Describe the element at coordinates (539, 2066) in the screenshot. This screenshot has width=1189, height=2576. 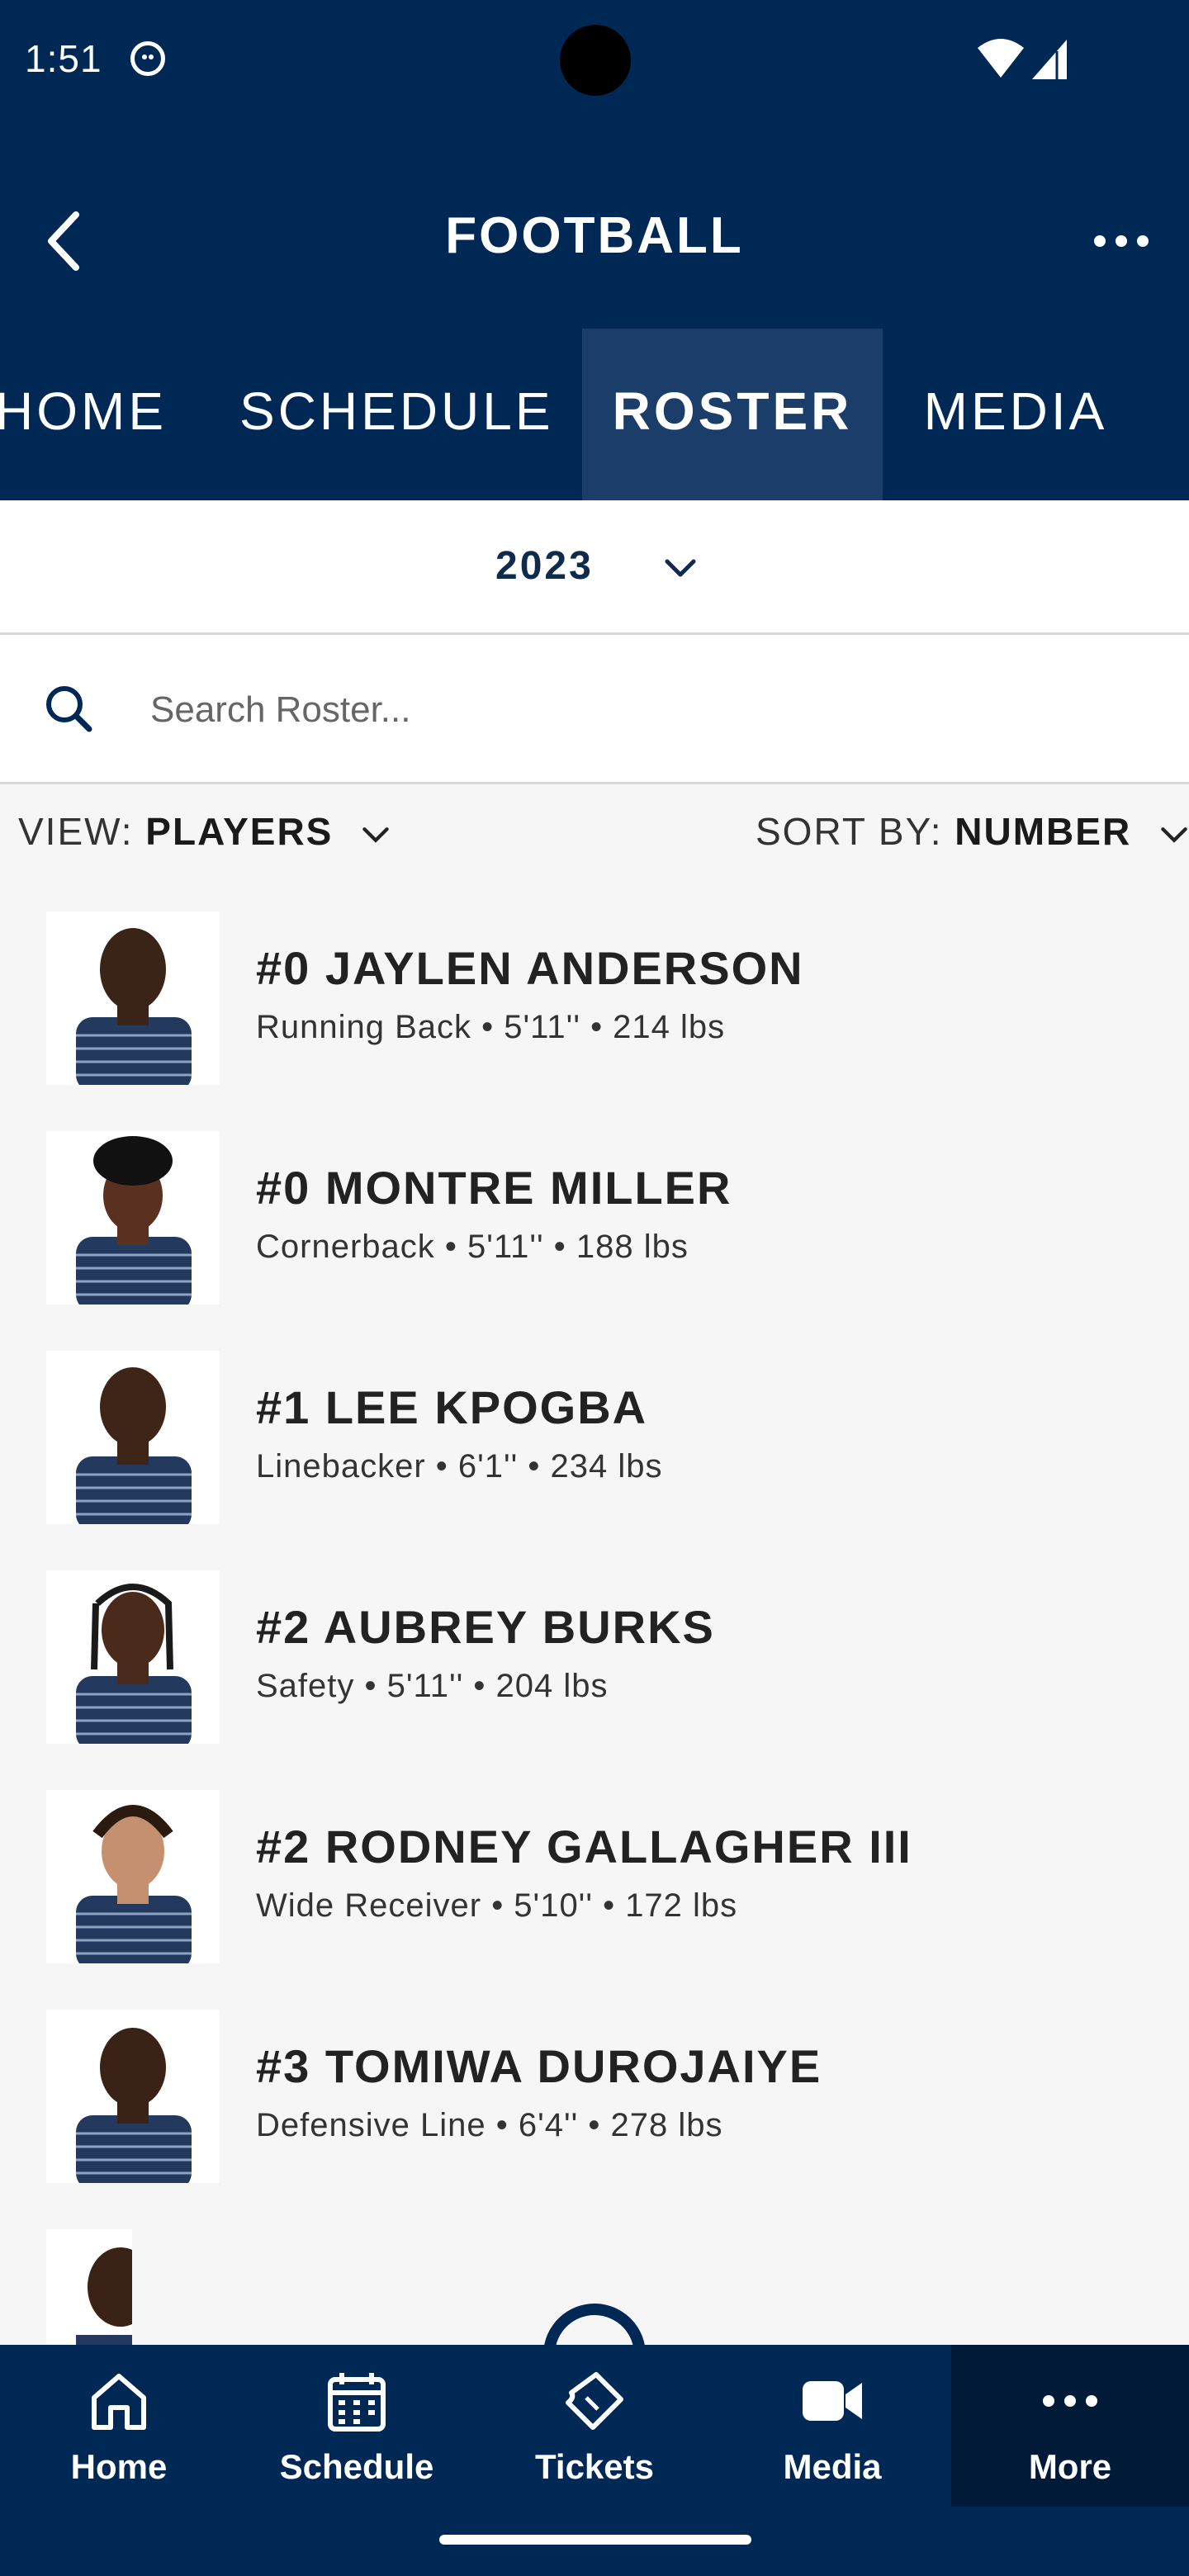
I see `player-name: #3 TOMIWA DUROJAIYE` at that location.